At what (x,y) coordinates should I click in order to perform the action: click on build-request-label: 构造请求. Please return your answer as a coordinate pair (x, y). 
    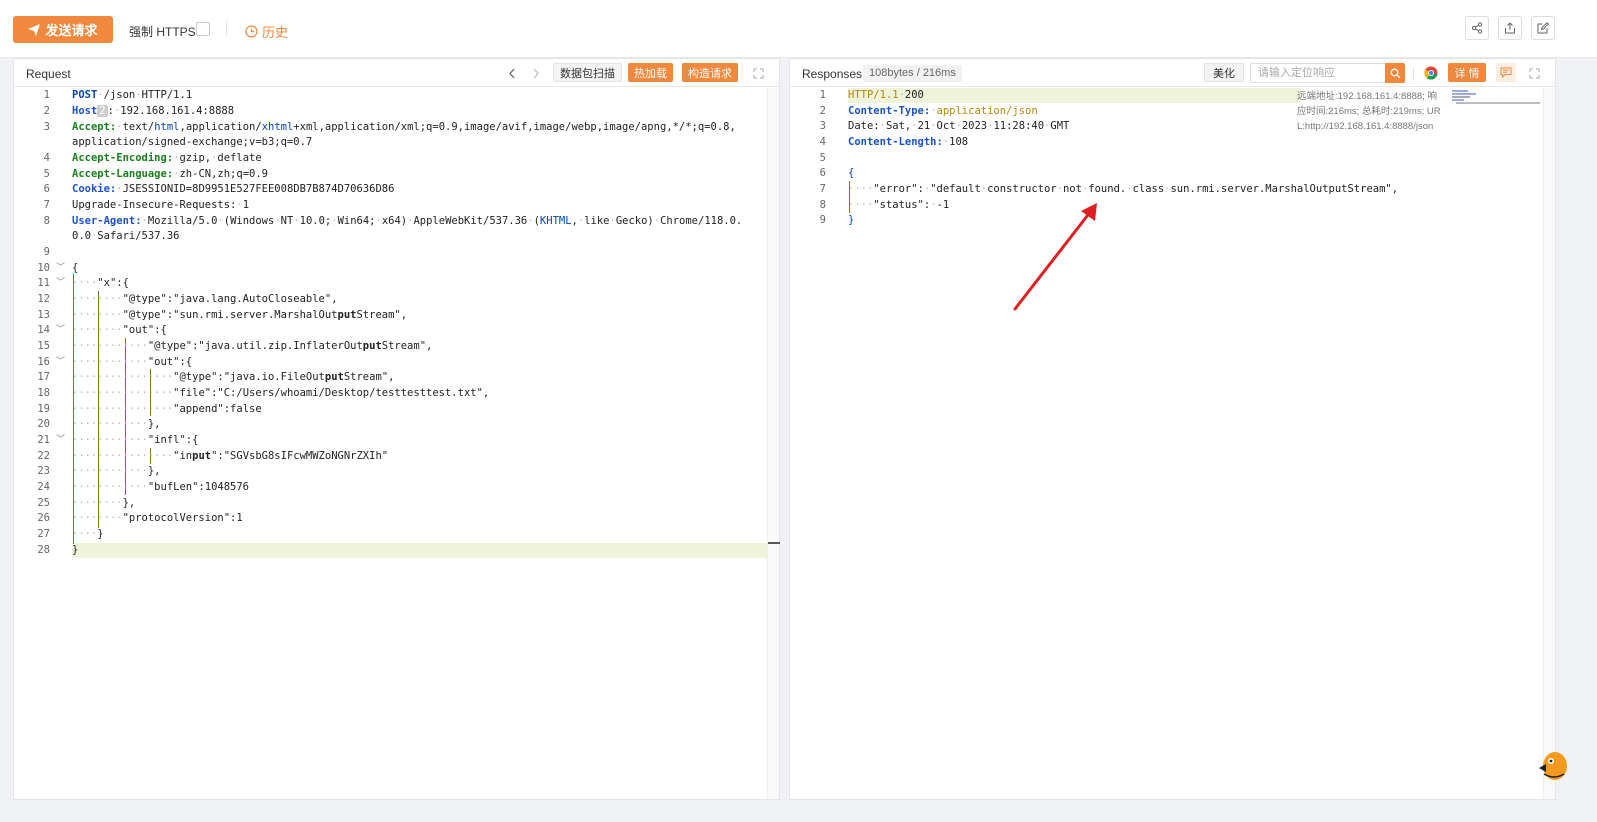
    Looking at the image, I should click on (710, 73).